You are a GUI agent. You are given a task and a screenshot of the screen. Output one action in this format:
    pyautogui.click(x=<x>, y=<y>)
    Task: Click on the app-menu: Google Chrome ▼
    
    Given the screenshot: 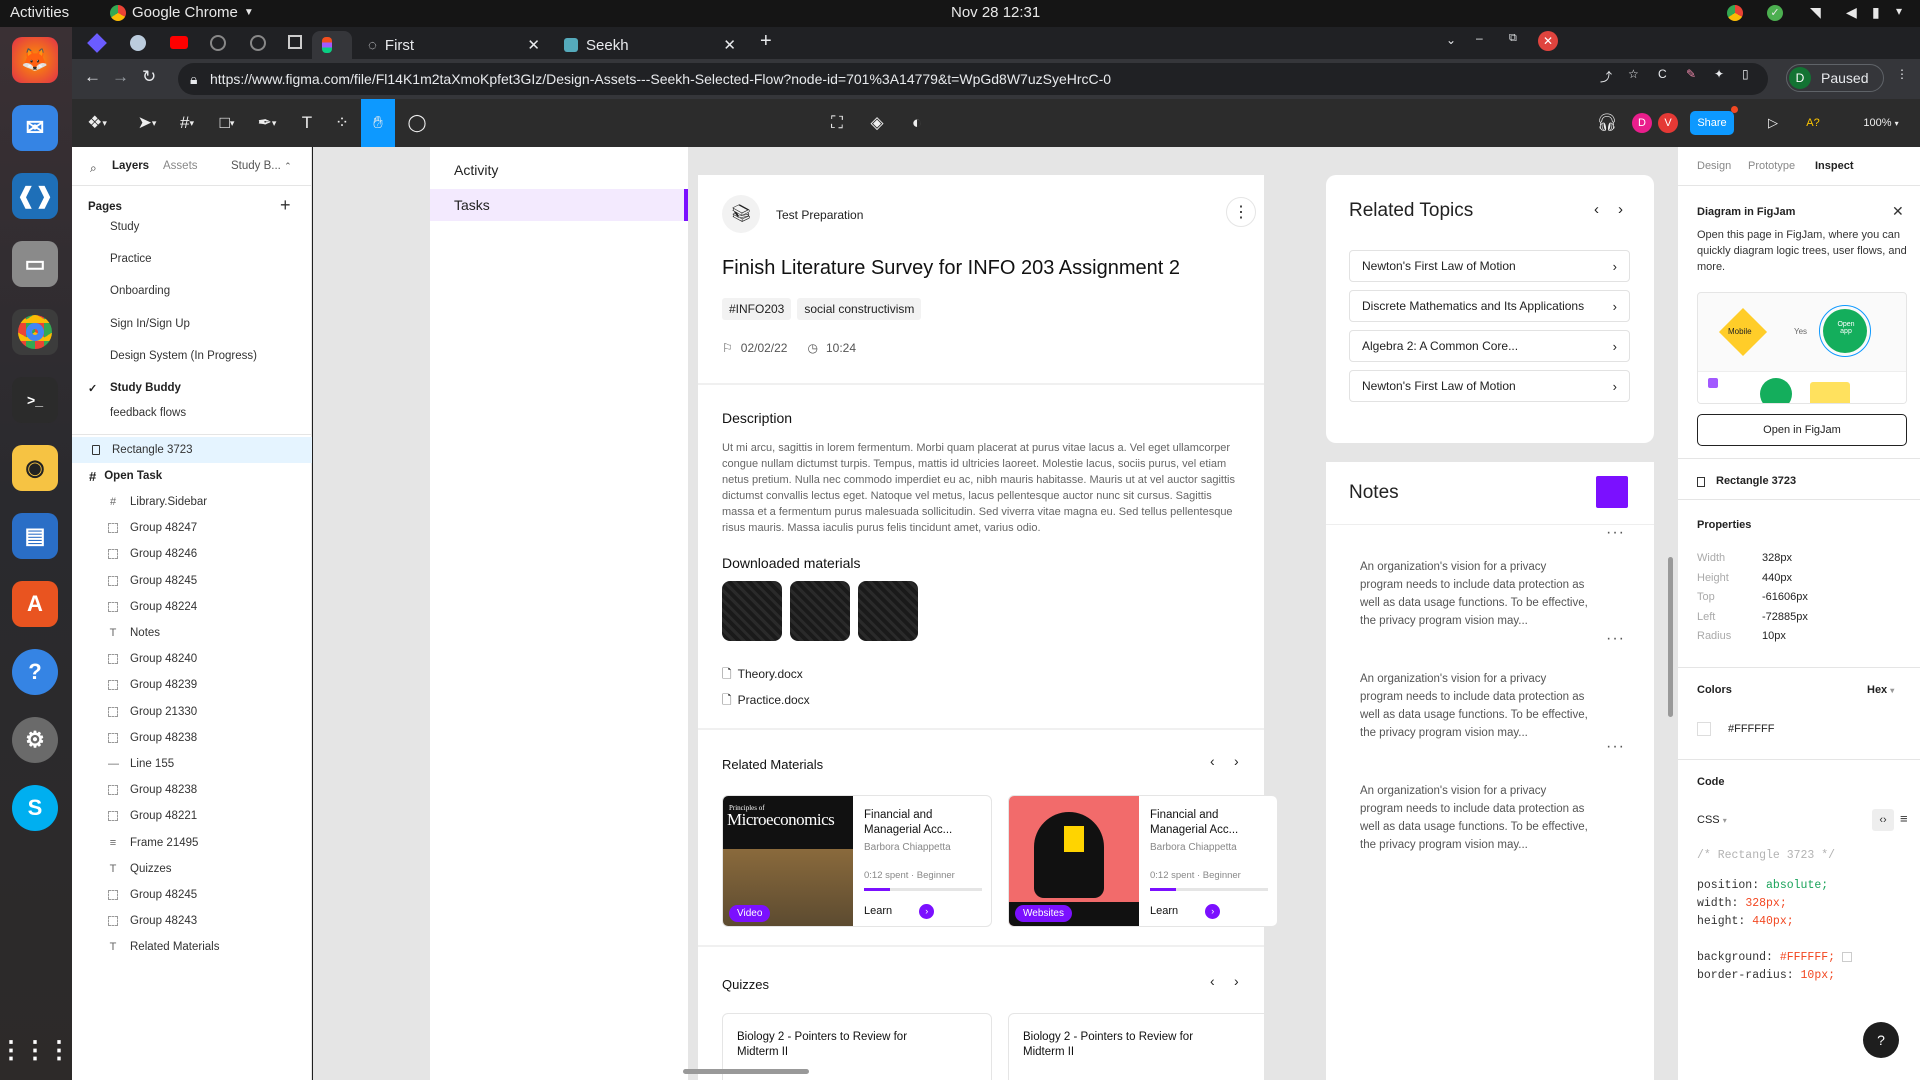 What is the action you would take?
    pyautogui.click(x=182, y=12)
    